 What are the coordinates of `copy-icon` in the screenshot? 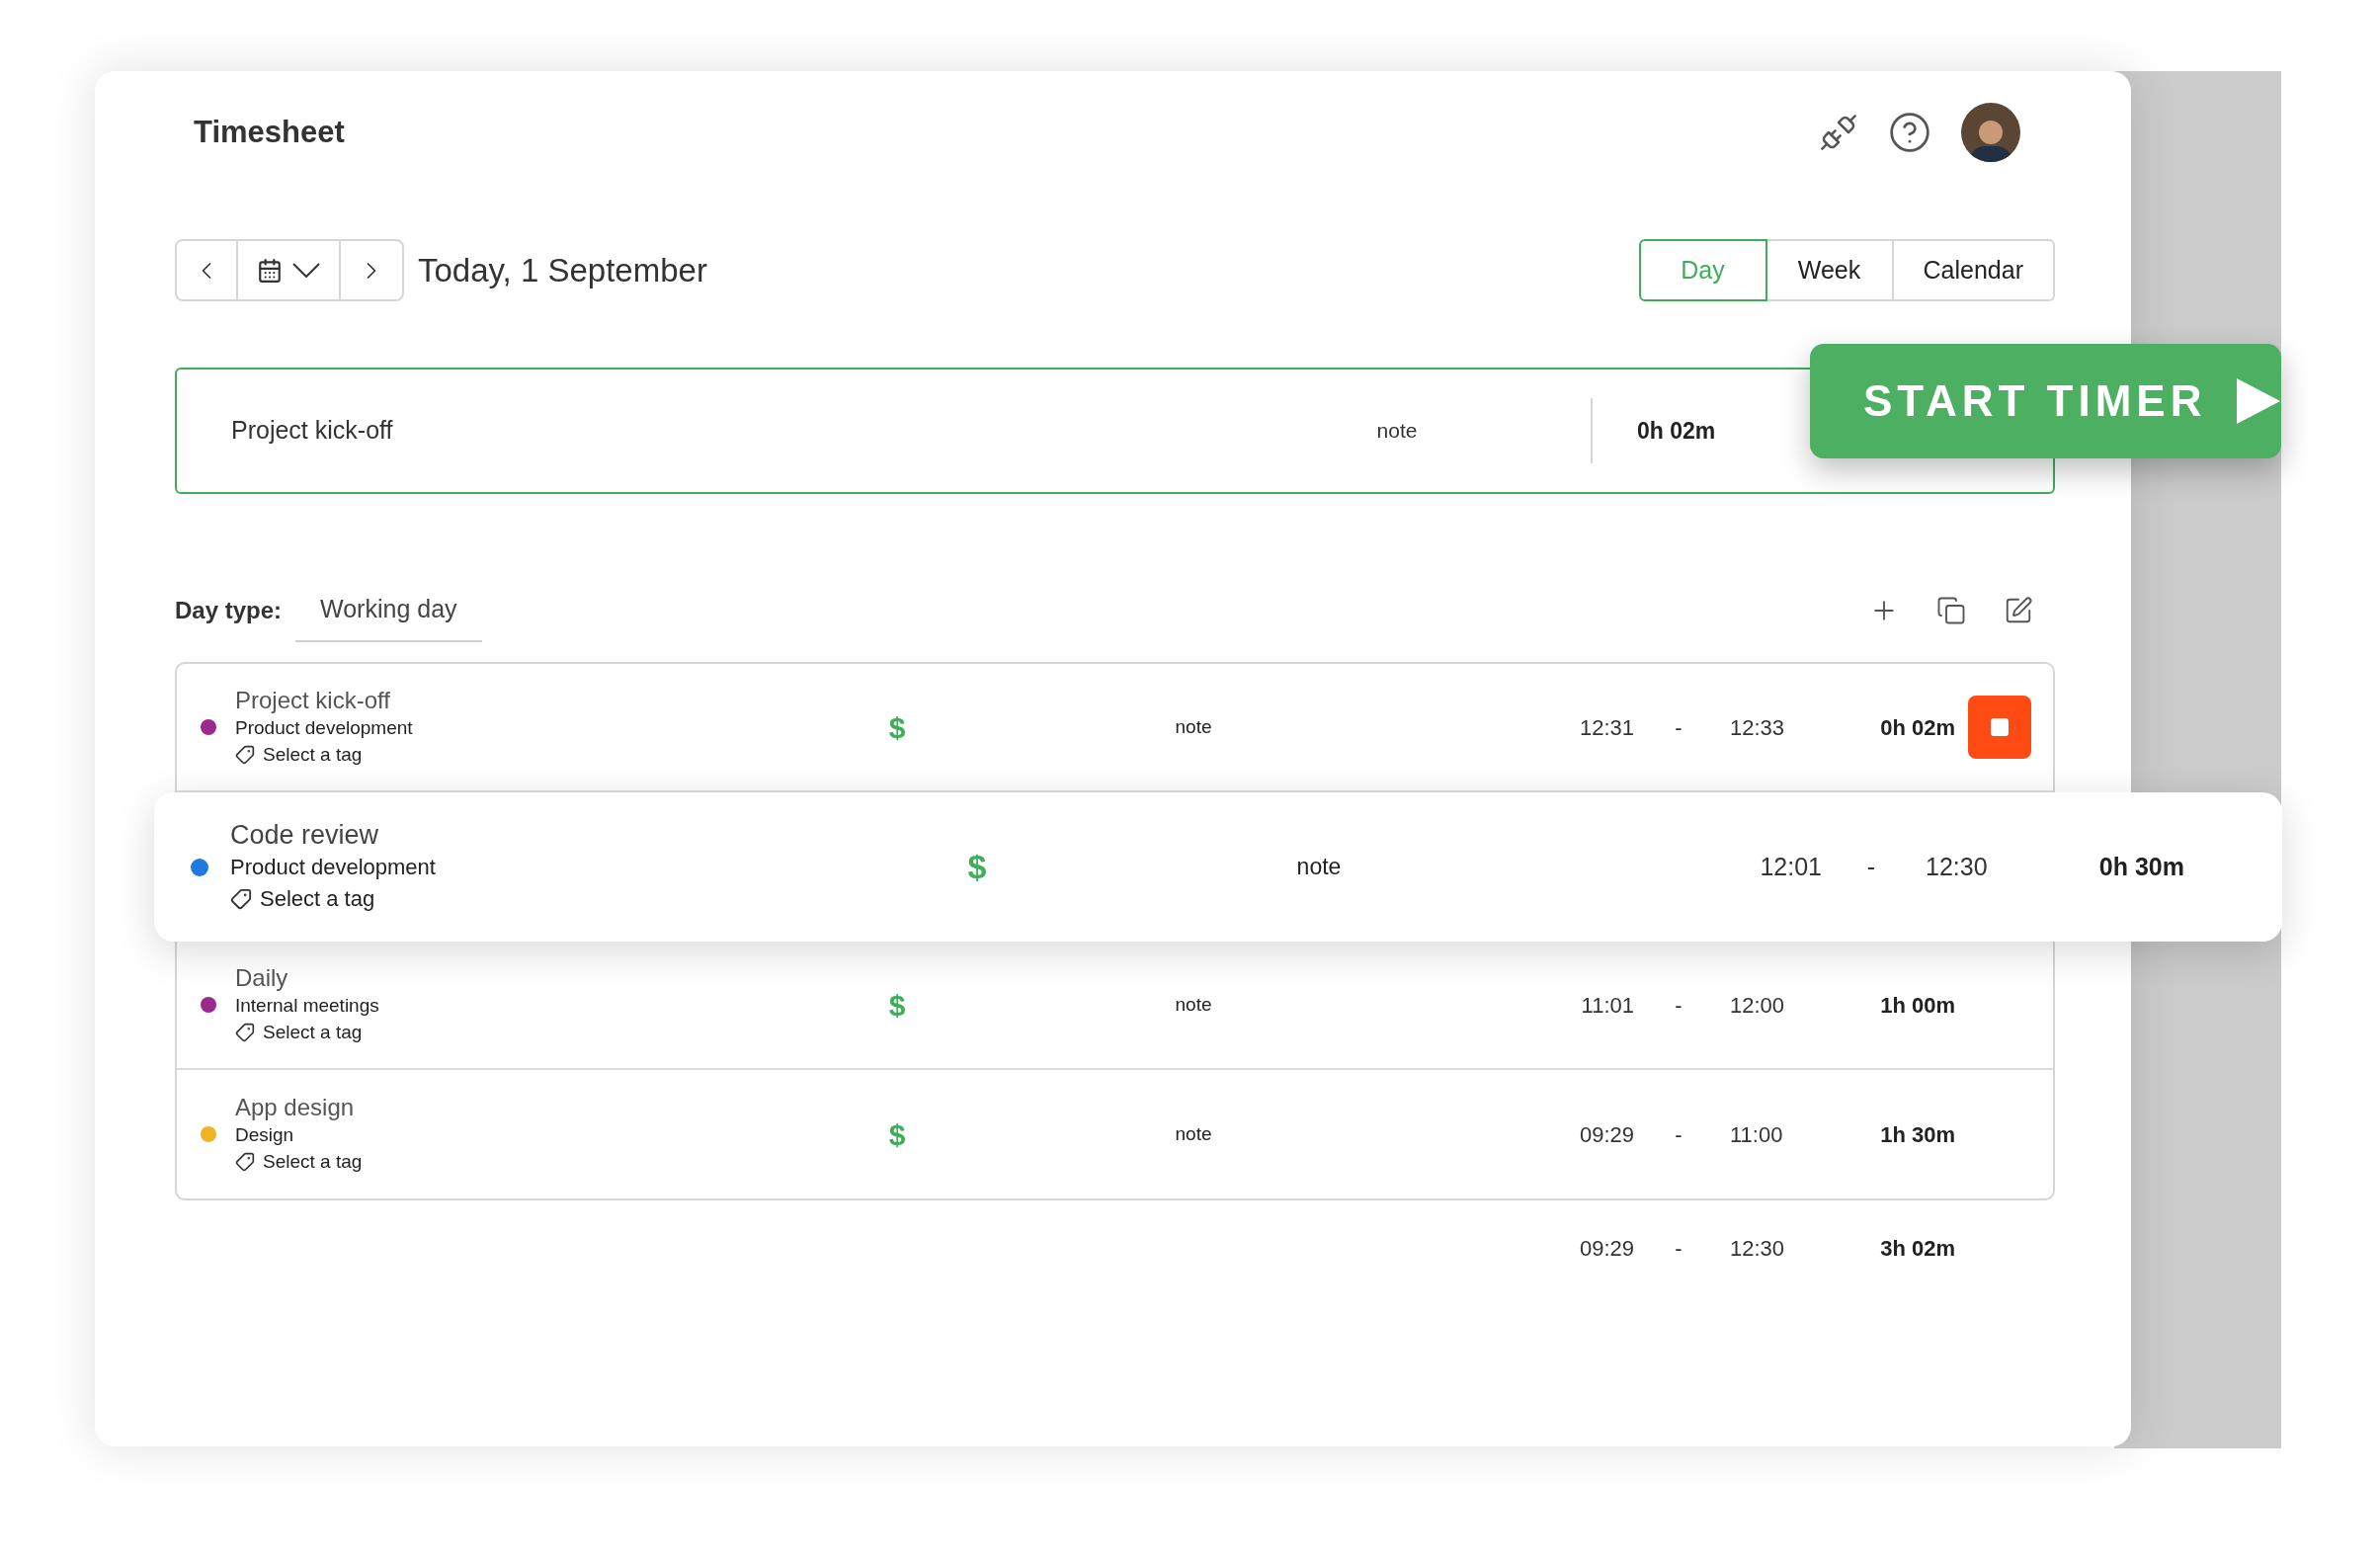 It's located at (1951, 610).